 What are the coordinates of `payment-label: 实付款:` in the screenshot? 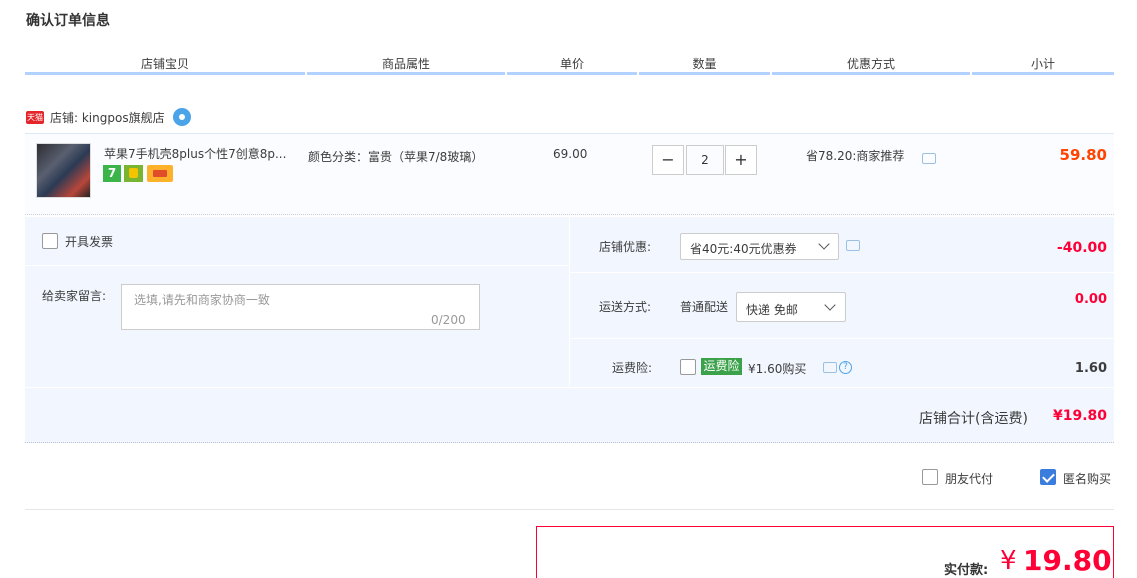 It's located at (966, 570).